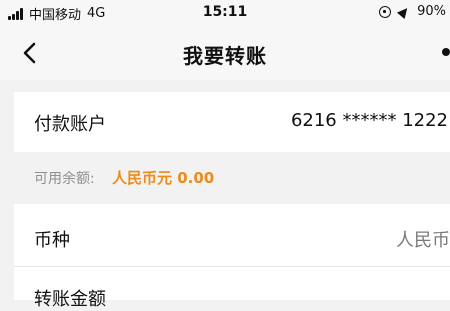 The width and height of the screenshot is (450, 311). Describe the element at coordinates (431, 11) in the screenshot. I see `battery-percent: 90%` at that location.